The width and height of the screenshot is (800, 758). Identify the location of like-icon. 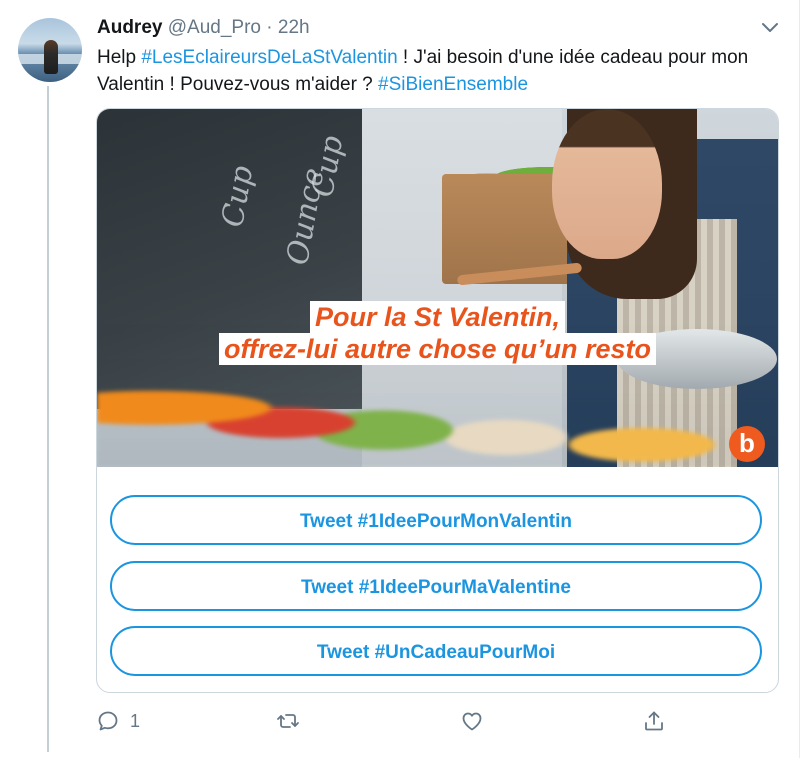
(472, 721).